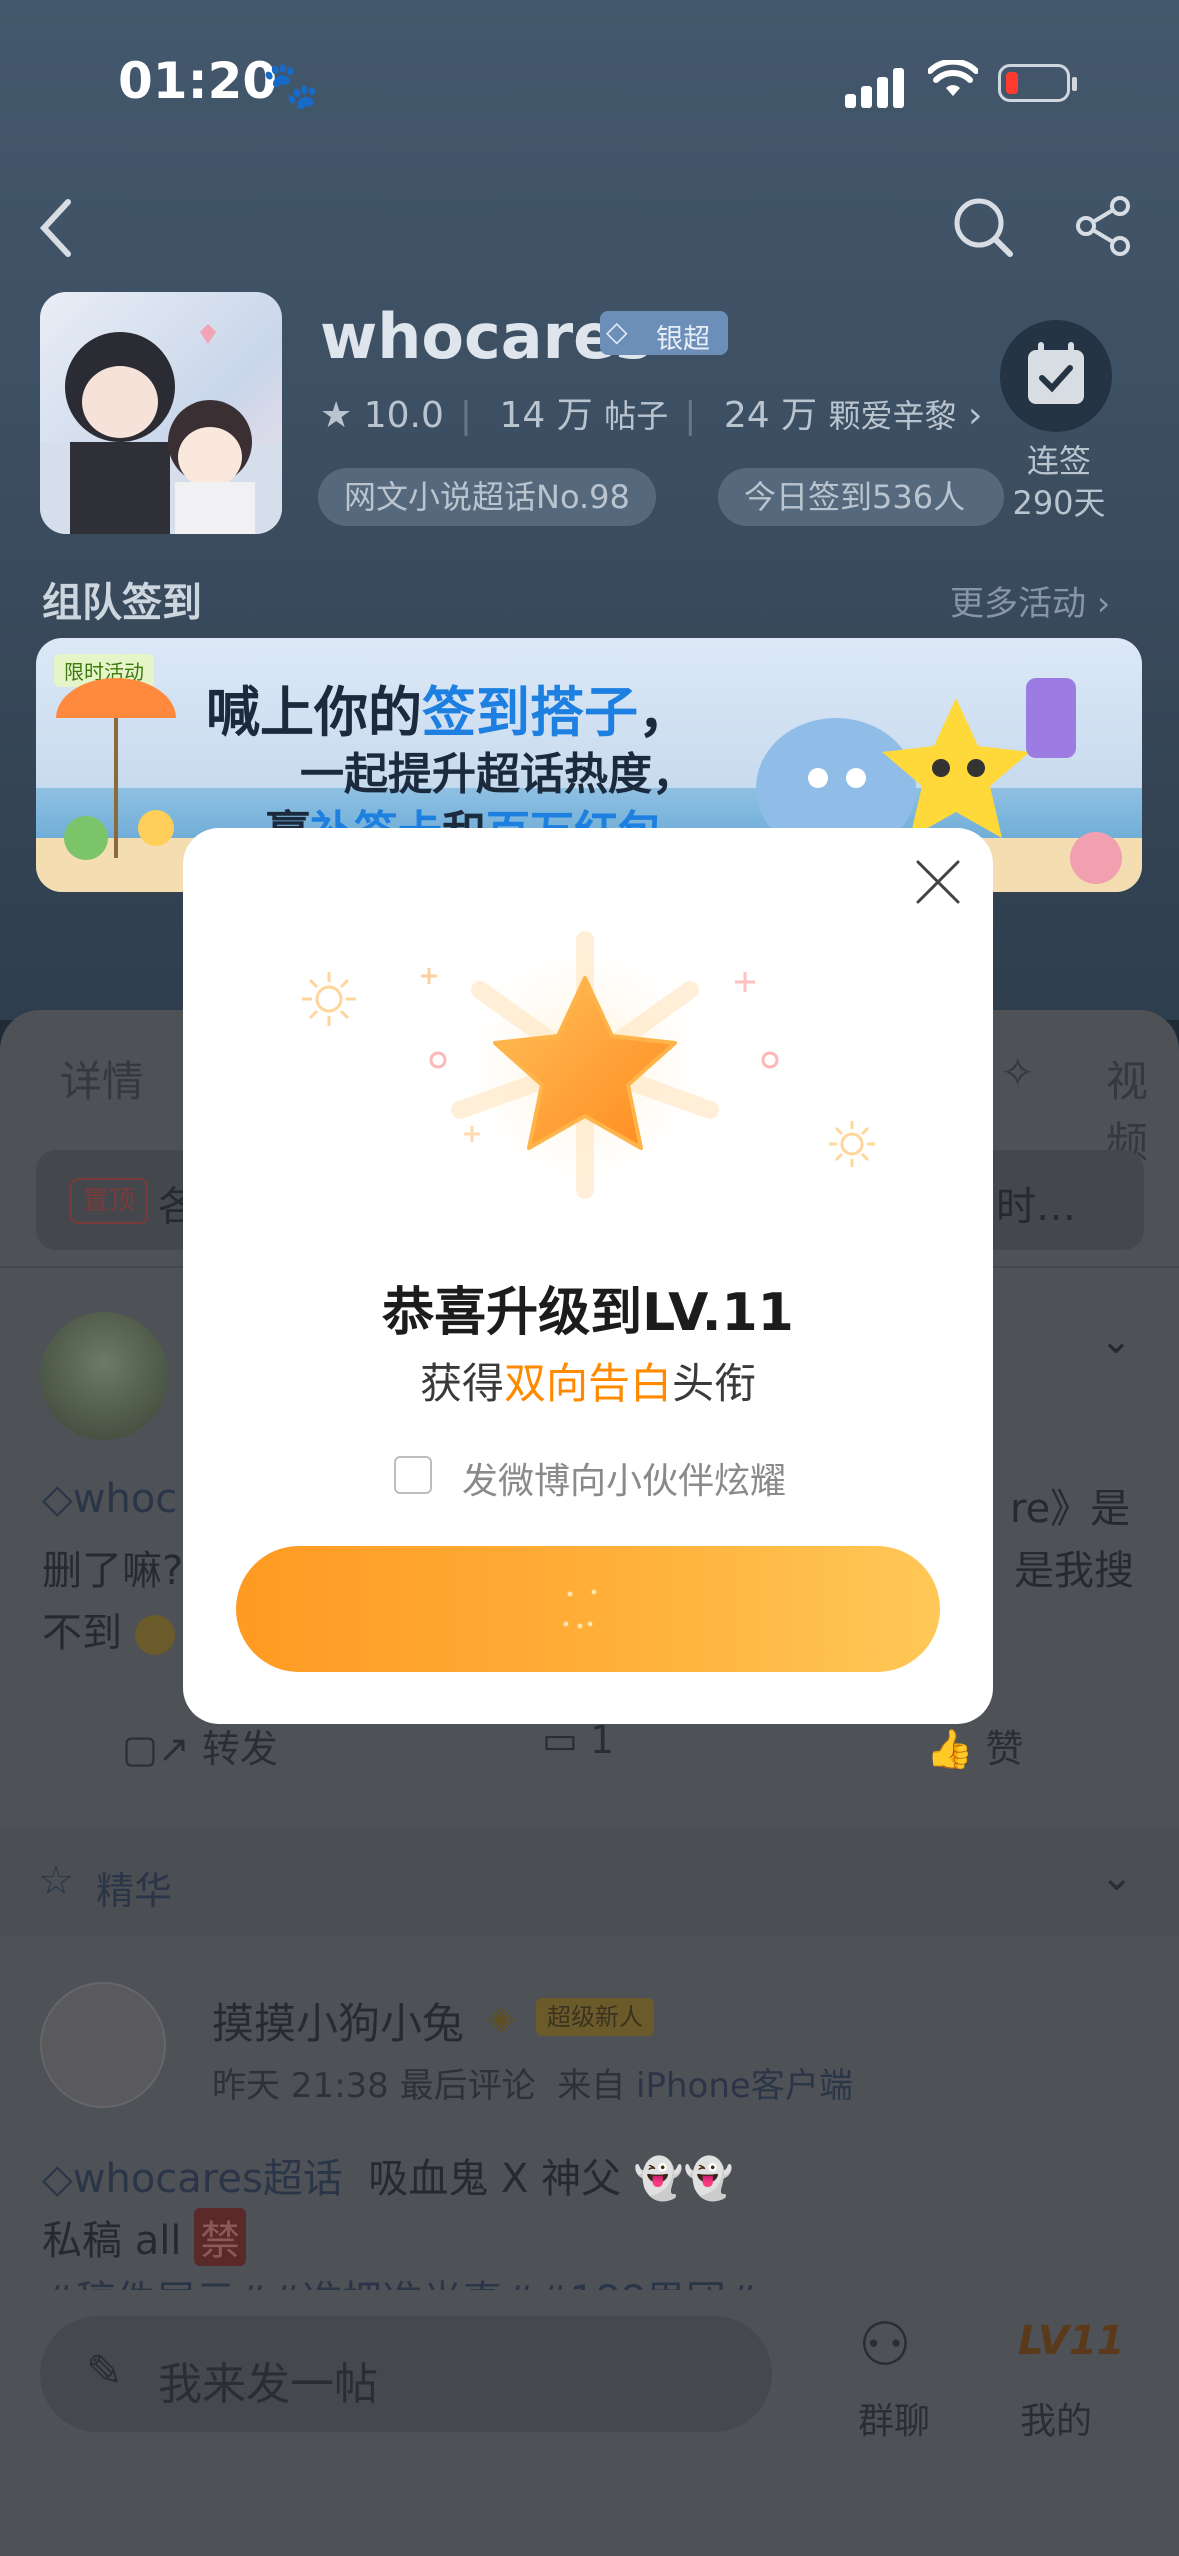 The width and height of the screenshot is (1179, 2556). What do you see at coordinates (893, 416) in the screenshot?
I see `fans-label: 颗爱辛黎` at bounding box center [893, 416].